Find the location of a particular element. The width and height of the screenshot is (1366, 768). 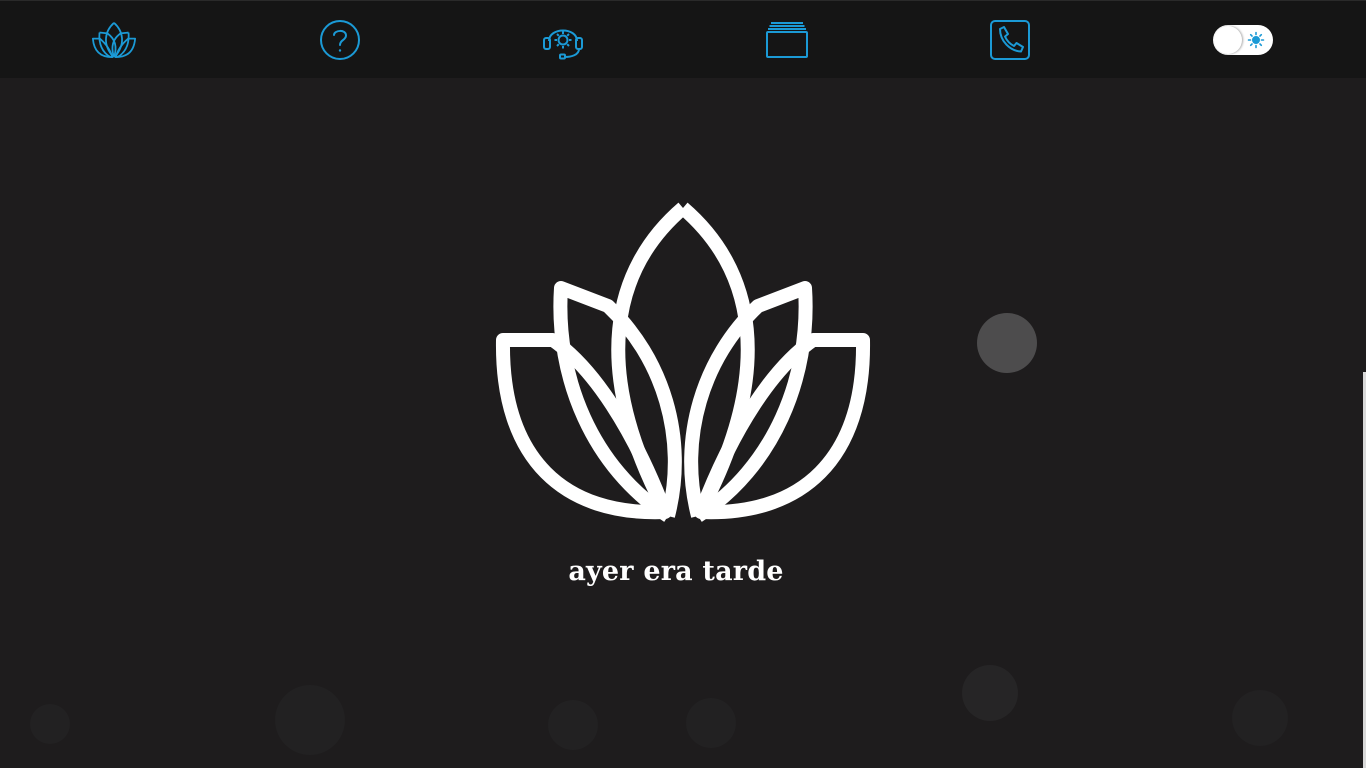

help-icon is located at coordinates (340, 40).